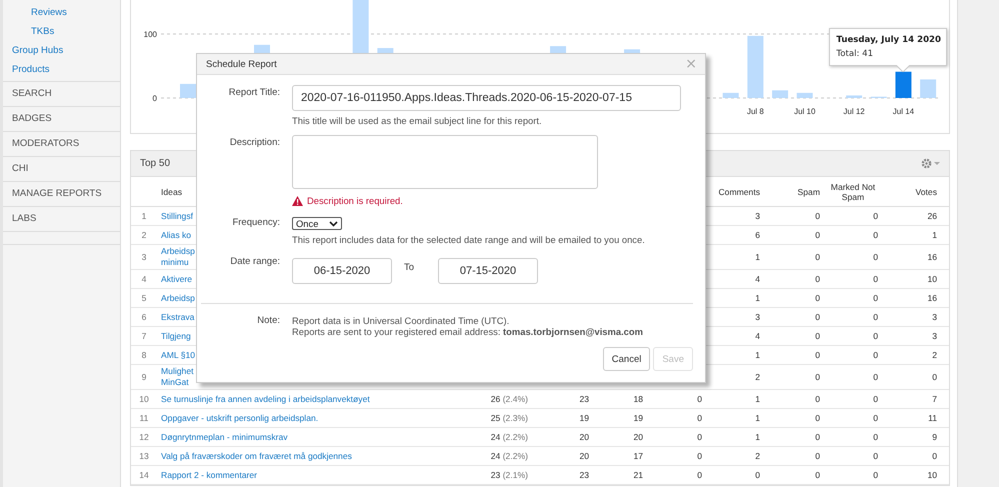  Describe the element at coordinates (488, 271) in the screenshot. I see `end-date-field: 07-15-2020` at that location.